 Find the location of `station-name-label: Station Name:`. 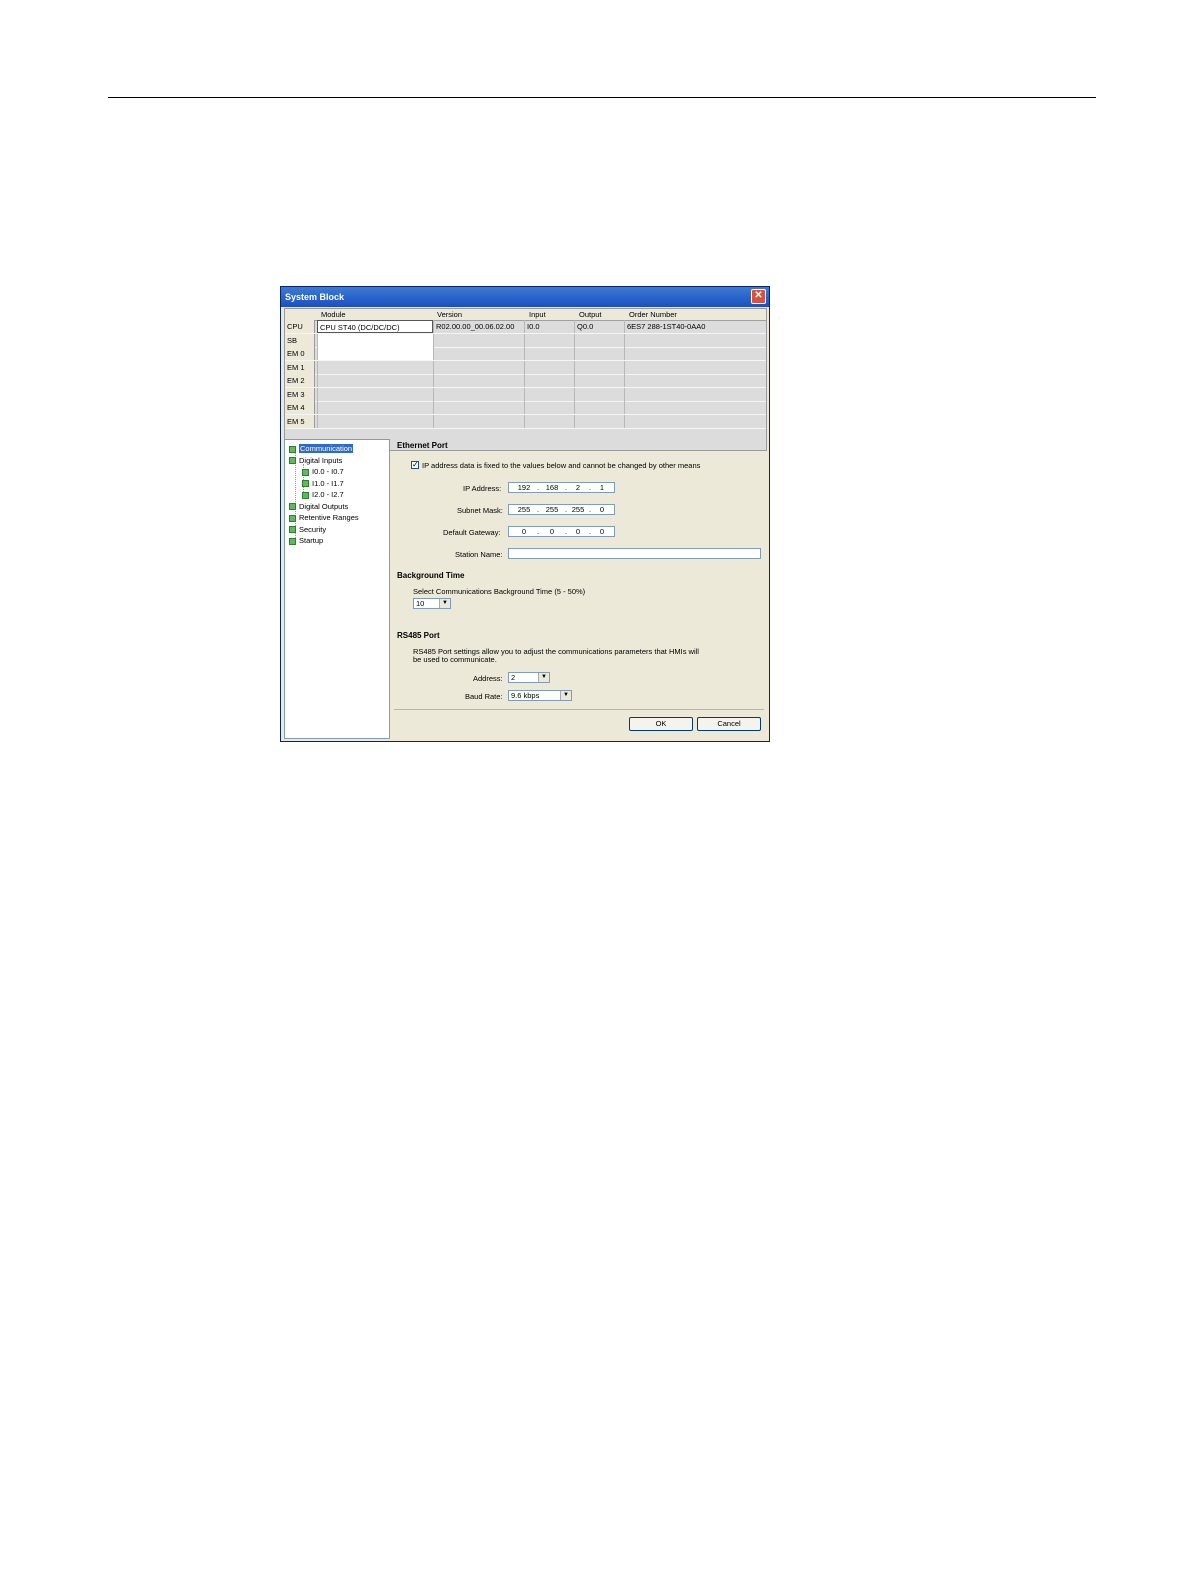

station-name-label: Station Name: is located at coordinates (479, 554).